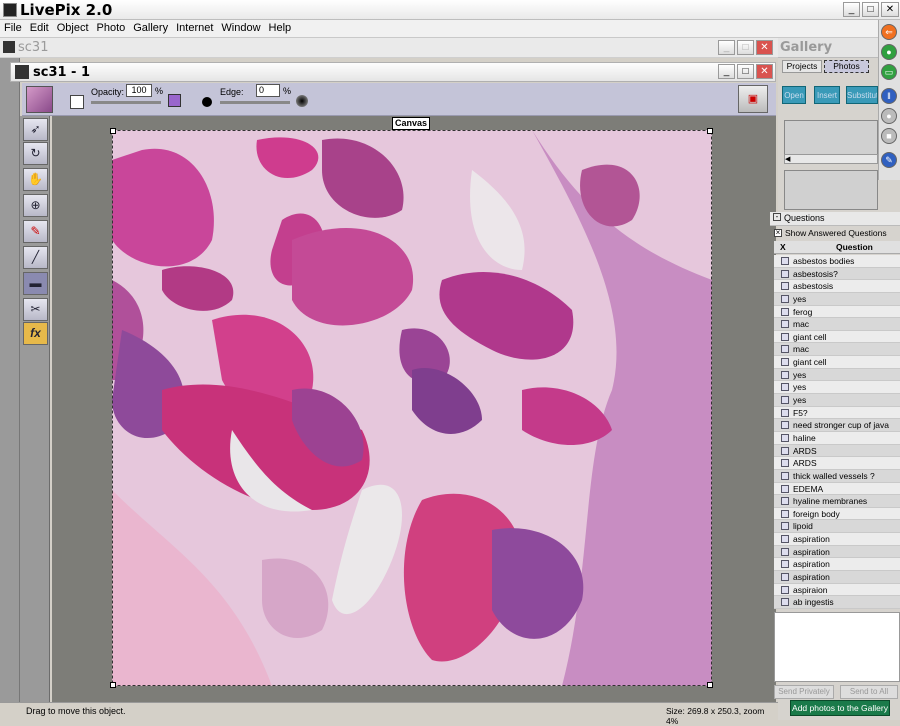  What do you see at coordinates (35, 153) in the screenshot?
I see `rotate-icon: ↻` at bounding box center [35, 153].